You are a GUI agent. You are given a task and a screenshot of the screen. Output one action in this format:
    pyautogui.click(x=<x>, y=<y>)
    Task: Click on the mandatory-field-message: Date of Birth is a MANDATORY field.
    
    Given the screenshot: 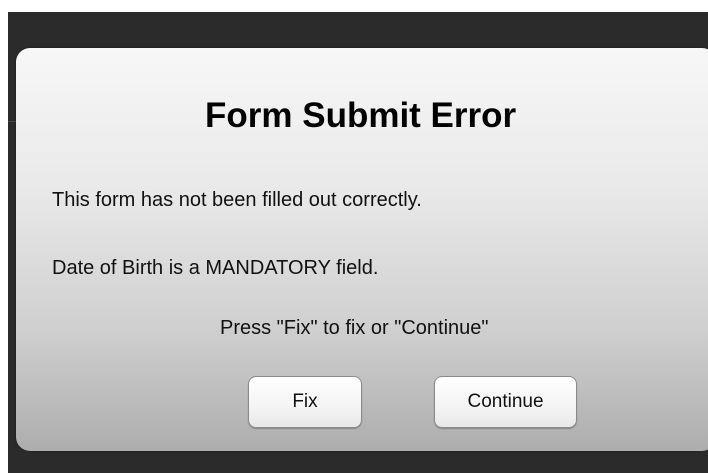 What is the action you would take?
    pyautogui.click(x=215, y=268)
    